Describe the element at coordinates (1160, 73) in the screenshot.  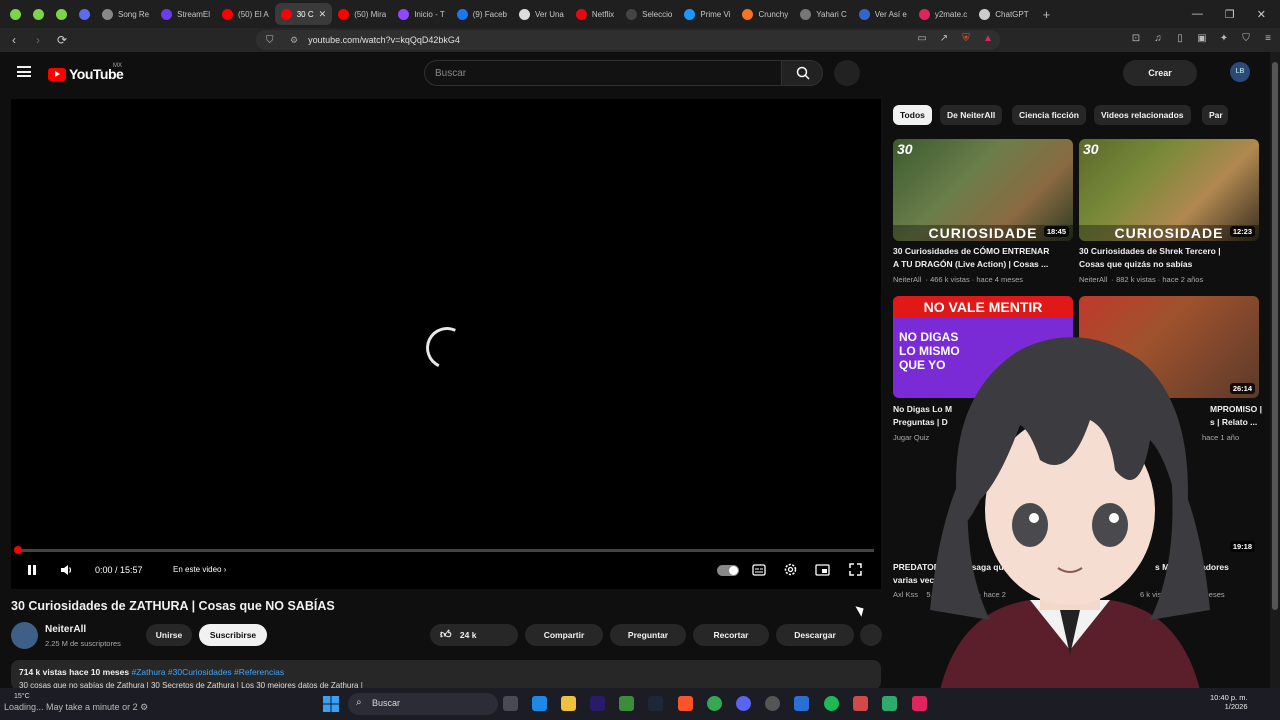
I see `create-button: Crear` at that location.